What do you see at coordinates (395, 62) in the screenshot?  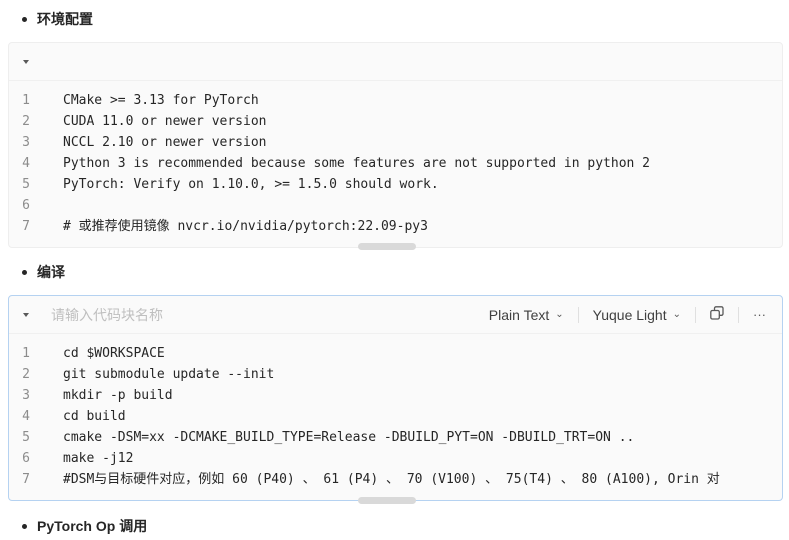 I see `code-block-header` at bounding box center [395, 62].